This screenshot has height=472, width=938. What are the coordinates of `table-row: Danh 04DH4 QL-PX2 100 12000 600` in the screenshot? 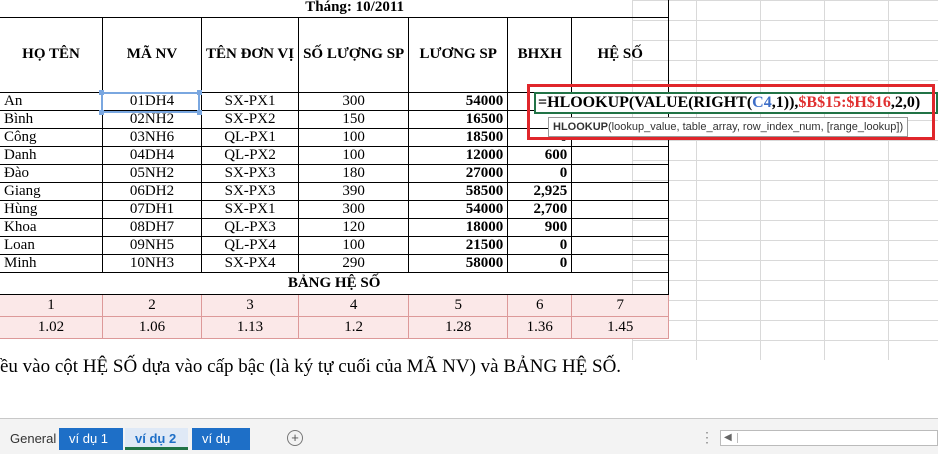 It's located at (335, 155).